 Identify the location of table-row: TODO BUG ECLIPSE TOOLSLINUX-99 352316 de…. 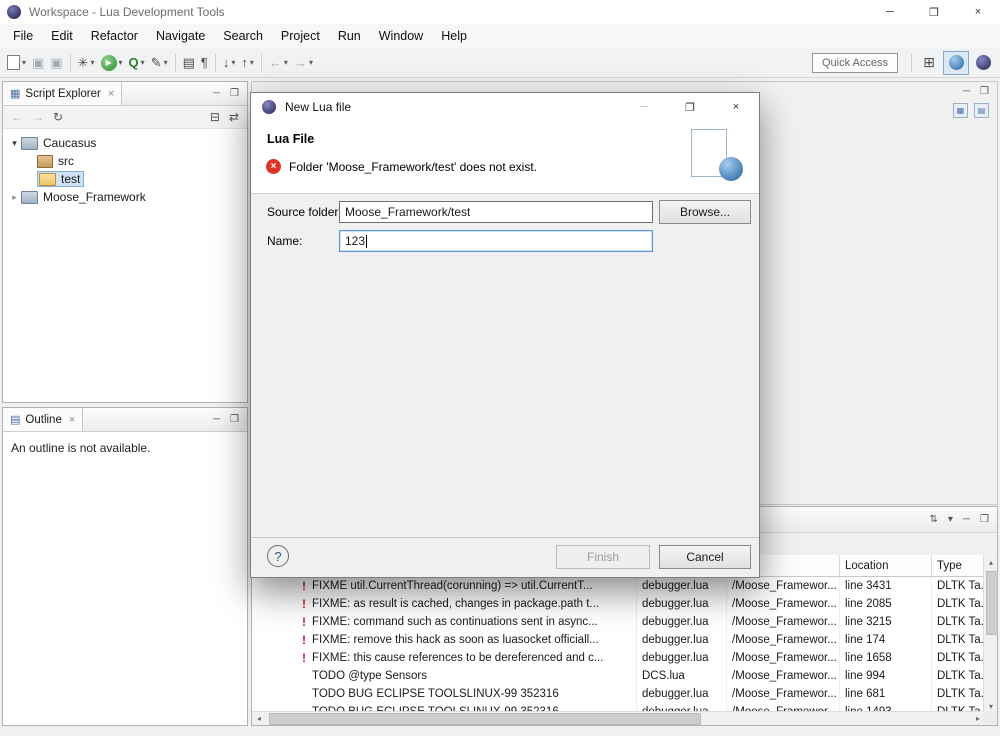
(618, 694).